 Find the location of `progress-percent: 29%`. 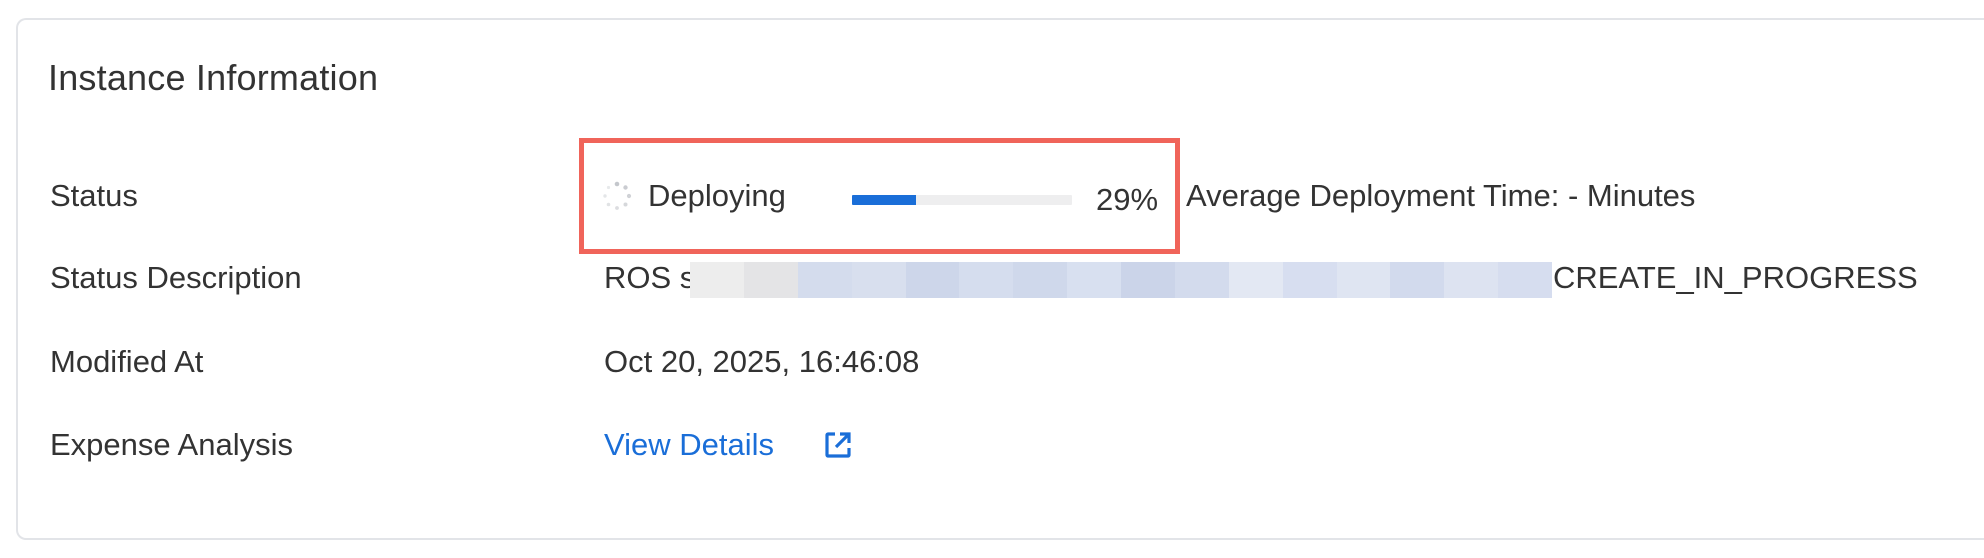

progress-percent: 29% is located at coordinates (1127, 199).